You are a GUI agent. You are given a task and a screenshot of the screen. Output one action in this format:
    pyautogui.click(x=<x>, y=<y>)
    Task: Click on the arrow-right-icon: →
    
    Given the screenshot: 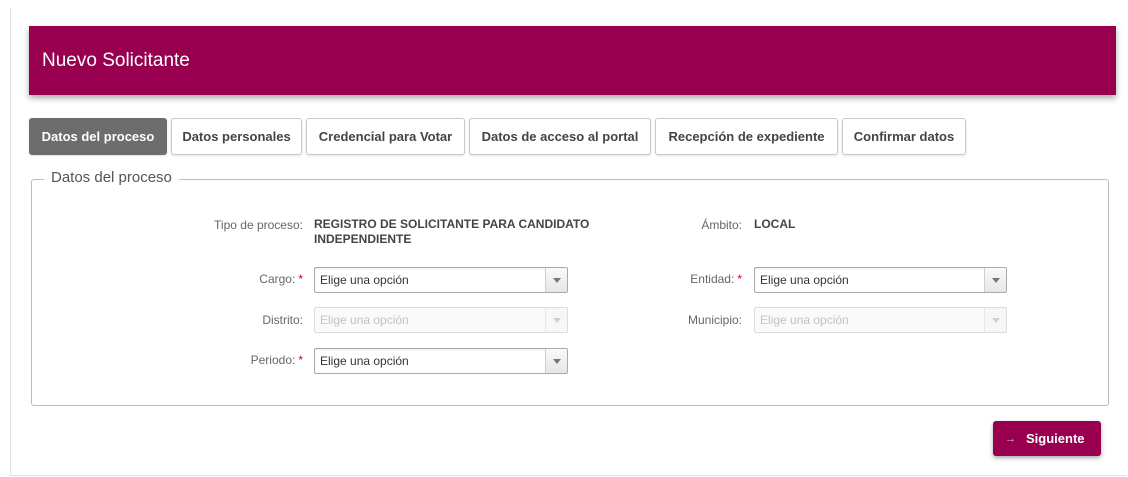 What is the action you would take?
    pyautogui.click(x=1010, y=438)
    